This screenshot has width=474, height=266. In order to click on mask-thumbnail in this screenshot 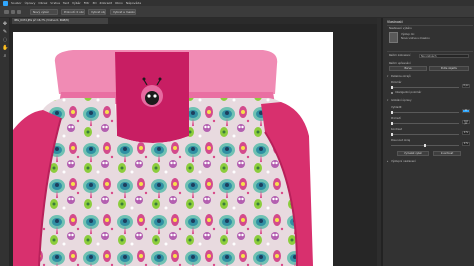, I will do `click(393, 37)`.